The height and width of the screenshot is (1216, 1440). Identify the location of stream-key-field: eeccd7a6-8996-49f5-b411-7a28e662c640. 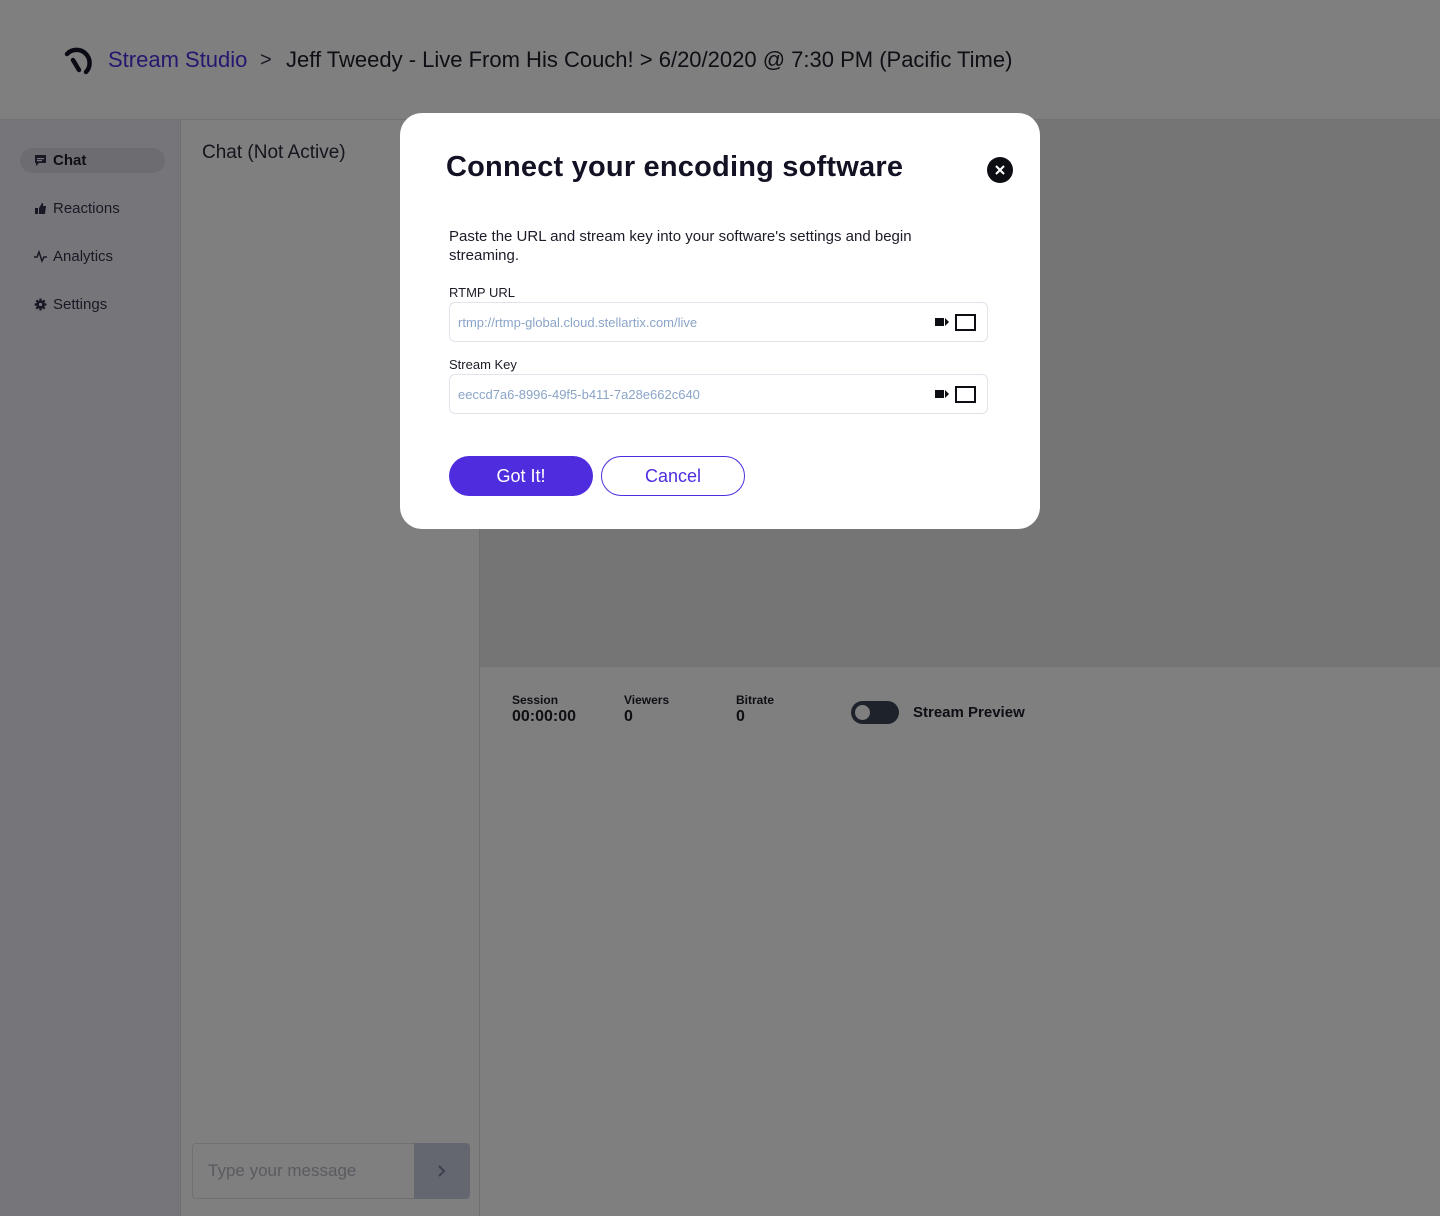
(718, 394).